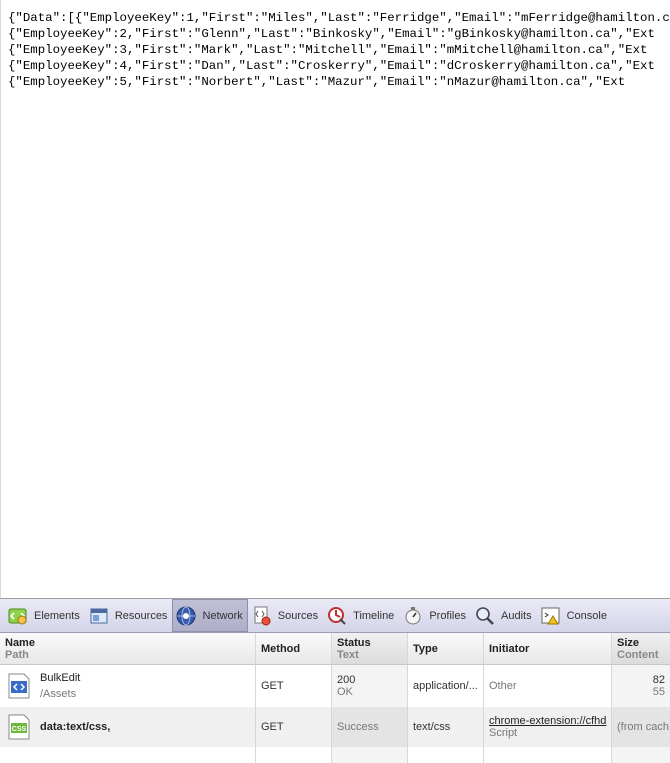  What do you see at coordinates (141, 615) in the screenshot?
I see `tab-label: Resources` at bounding box center [141, 615].